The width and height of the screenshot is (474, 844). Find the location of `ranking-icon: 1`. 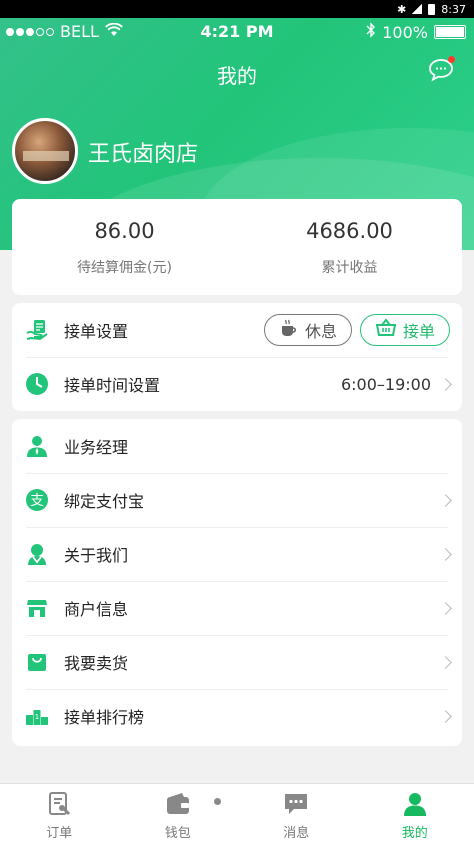

ranking-icon: 1 is located at coordinates (37, 716).